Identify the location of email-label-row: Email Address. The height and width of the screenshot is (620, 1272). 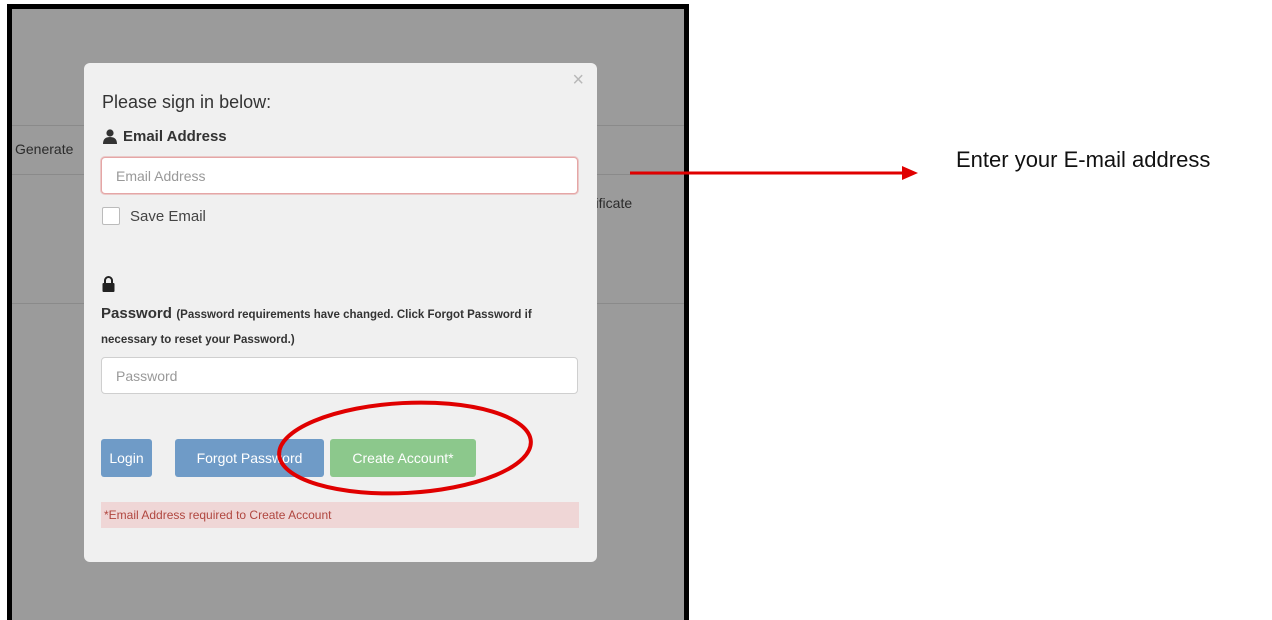
(164, 136).